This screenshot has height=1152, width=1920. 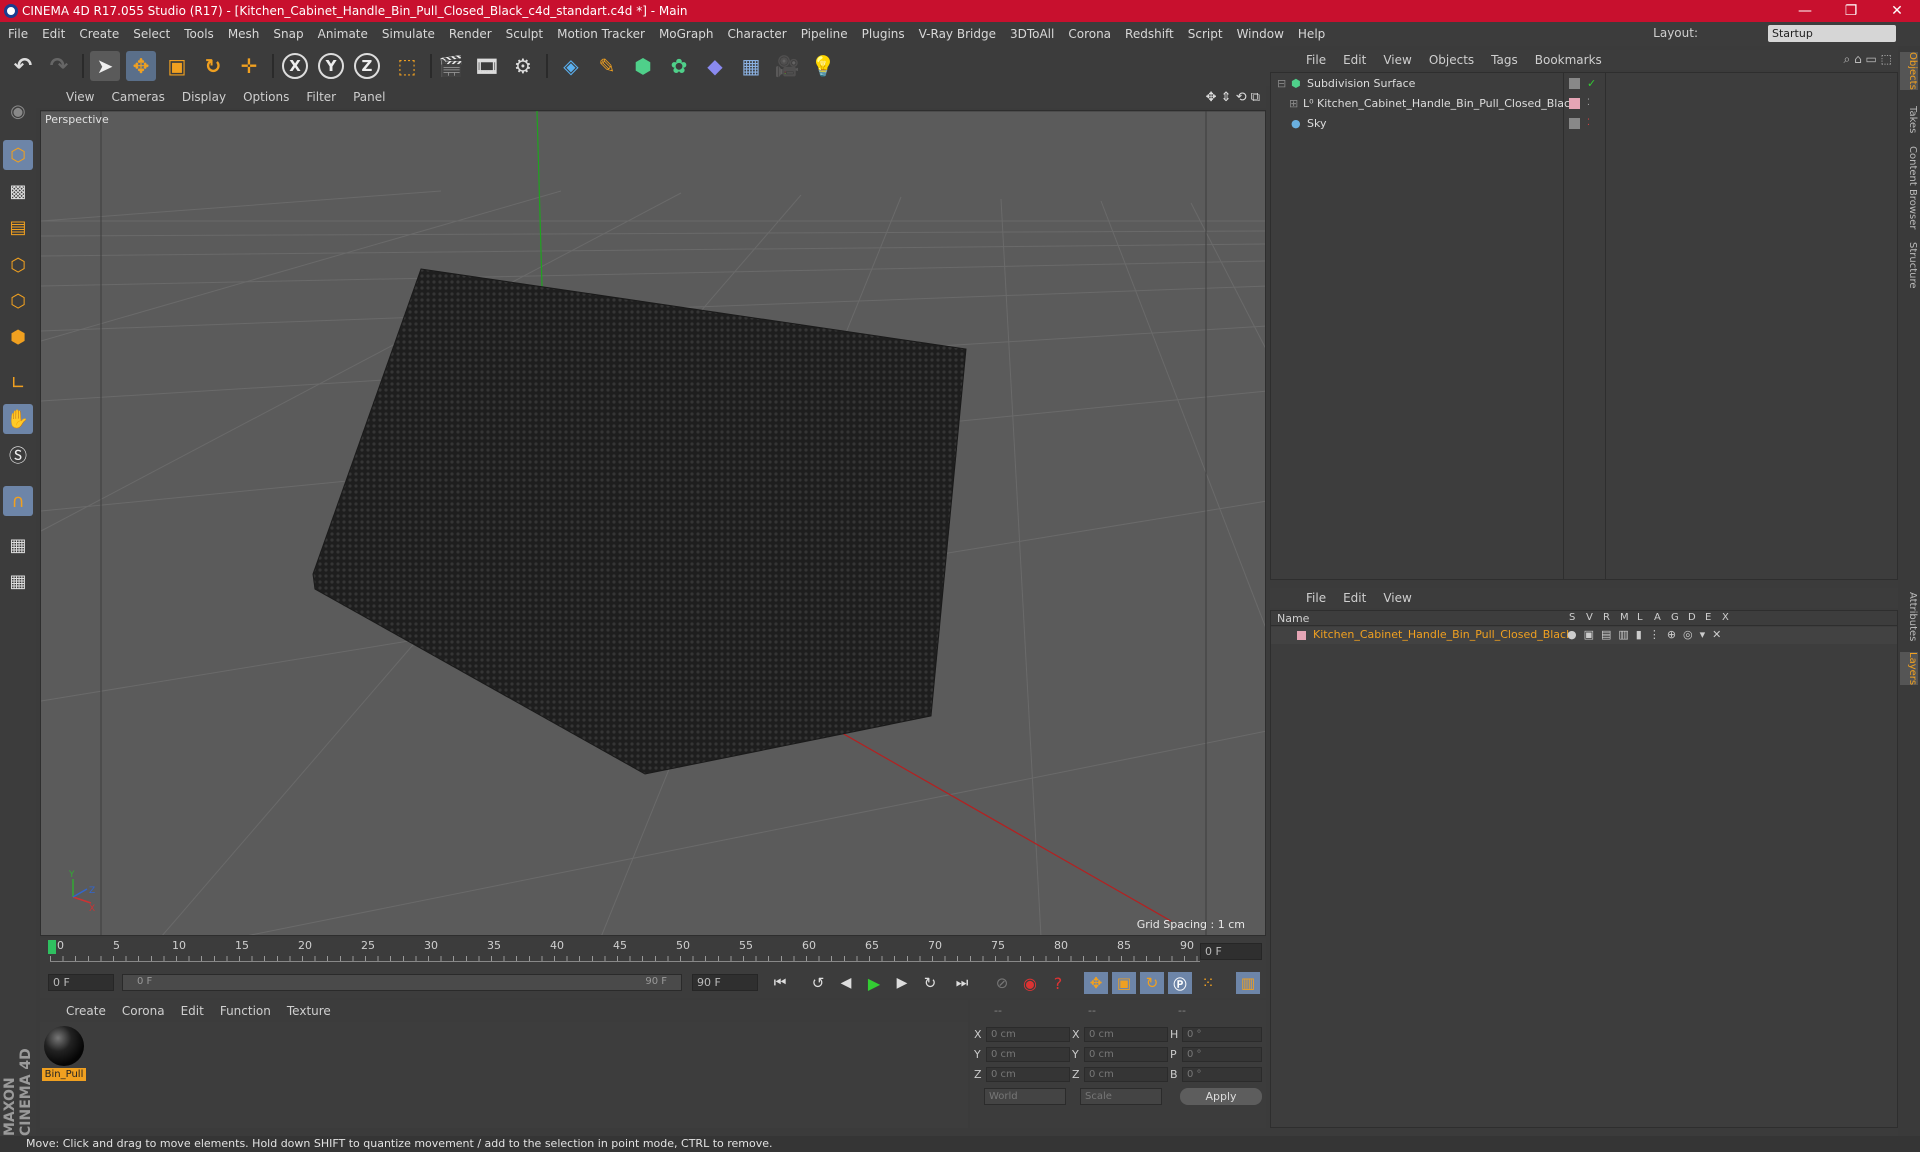 What do you see at coordinates (1451, 60) in the screenshot?
I see `objects-menu-objects: Objects` at bounding box center [1451, 60].